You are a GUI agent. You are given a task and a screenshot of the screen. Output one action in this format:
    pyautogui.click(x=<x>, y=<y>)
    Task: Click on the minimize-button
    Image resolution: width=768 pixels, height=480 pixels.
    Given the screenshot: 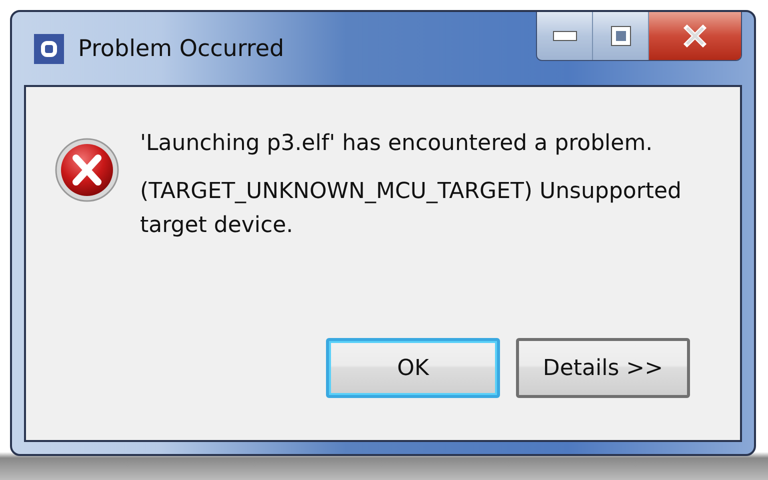 What is the action you would take?
    pyautogui.click(x=565, y=36)
    